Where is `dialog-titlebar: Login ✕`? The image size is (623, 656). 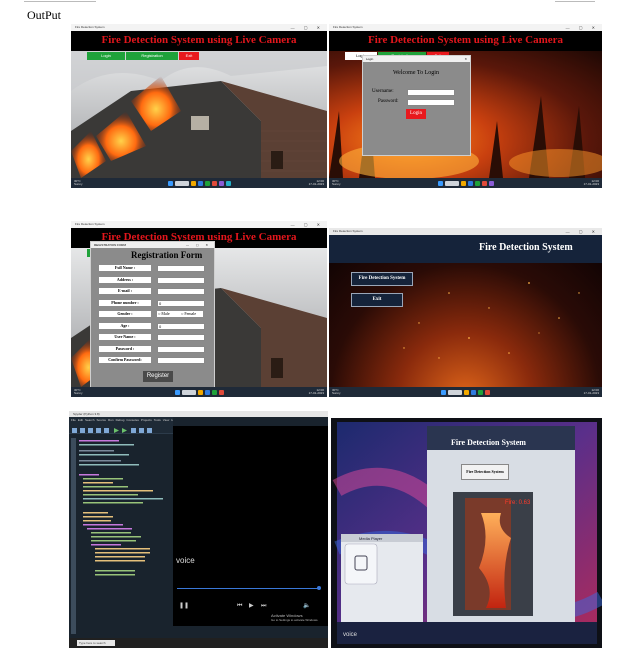
dialog-titlebar: Login ✕ is located at coordinates (416, 59).